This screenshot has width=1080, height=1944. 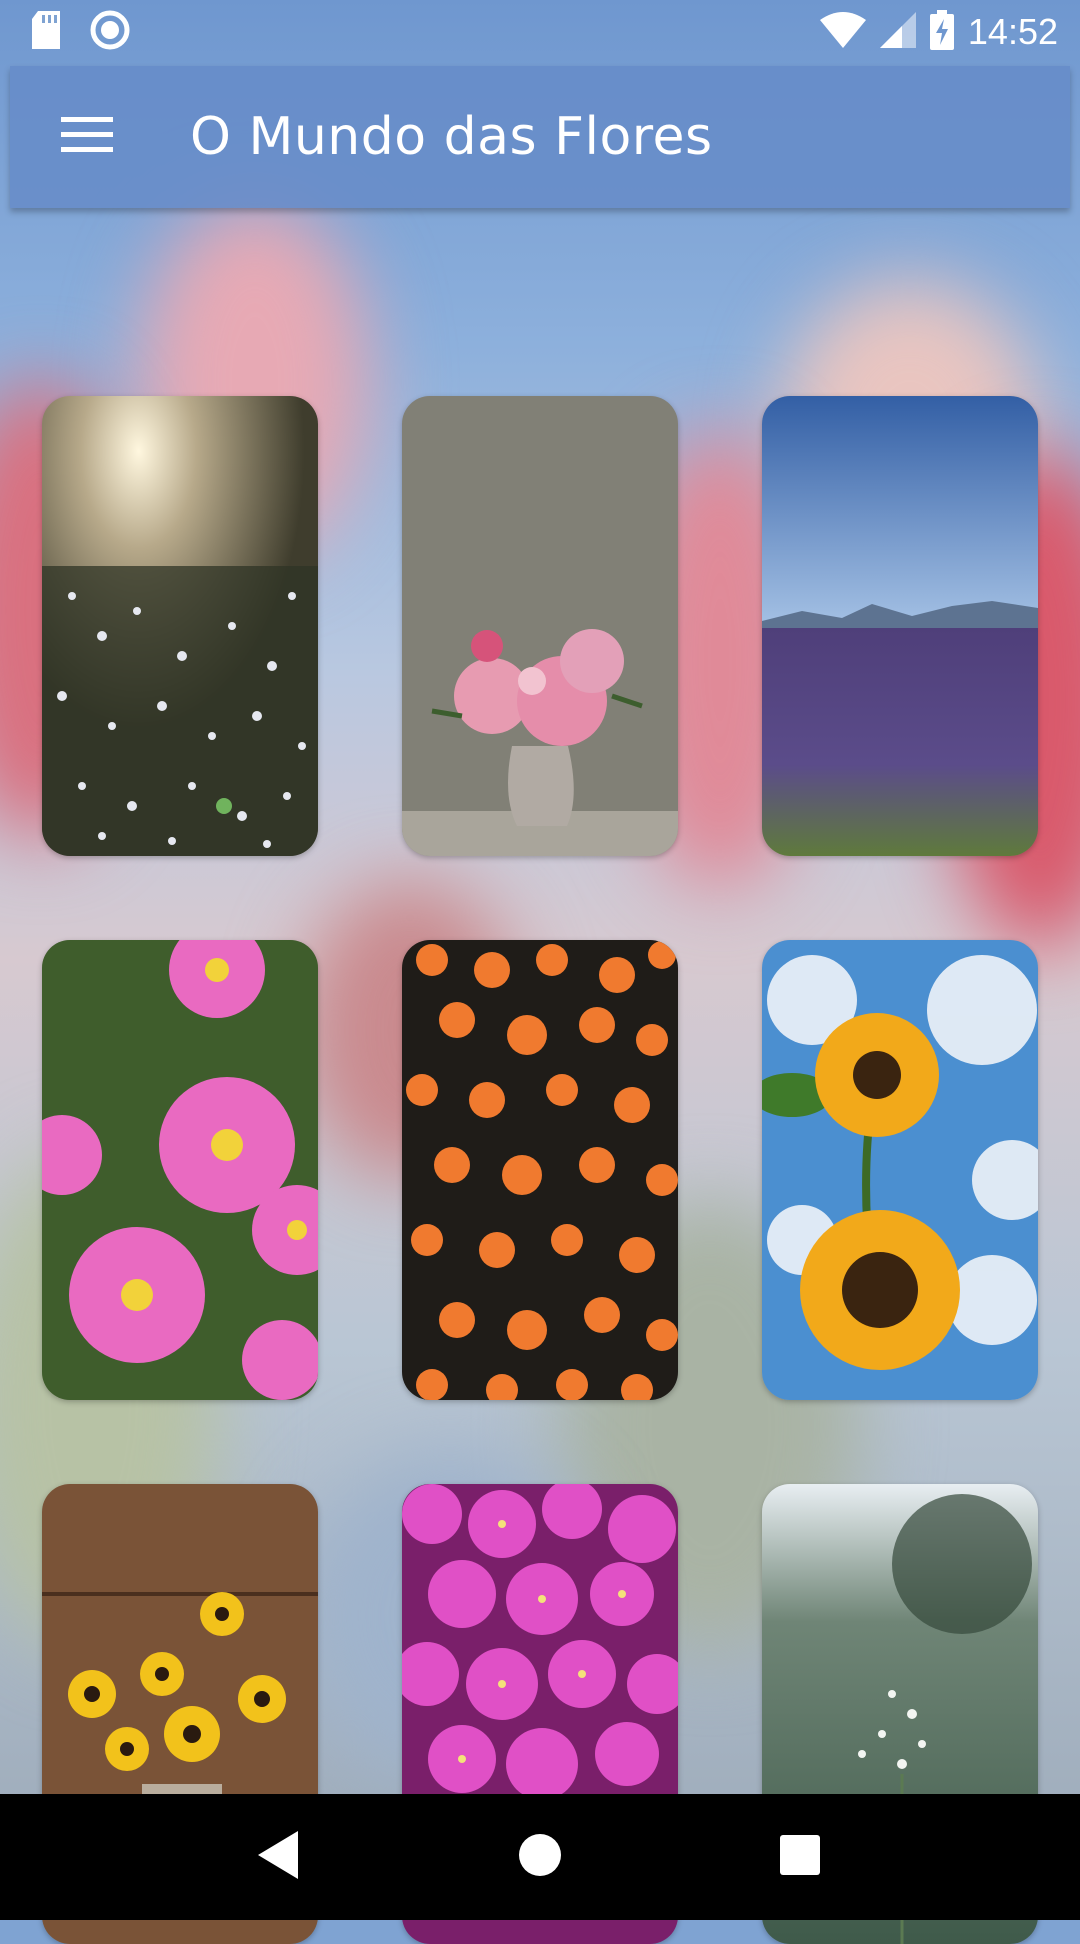 What do you see at coordinates (110, 32) in the screenshot?
I see `sync-icon` at bounding box center [110, 32].